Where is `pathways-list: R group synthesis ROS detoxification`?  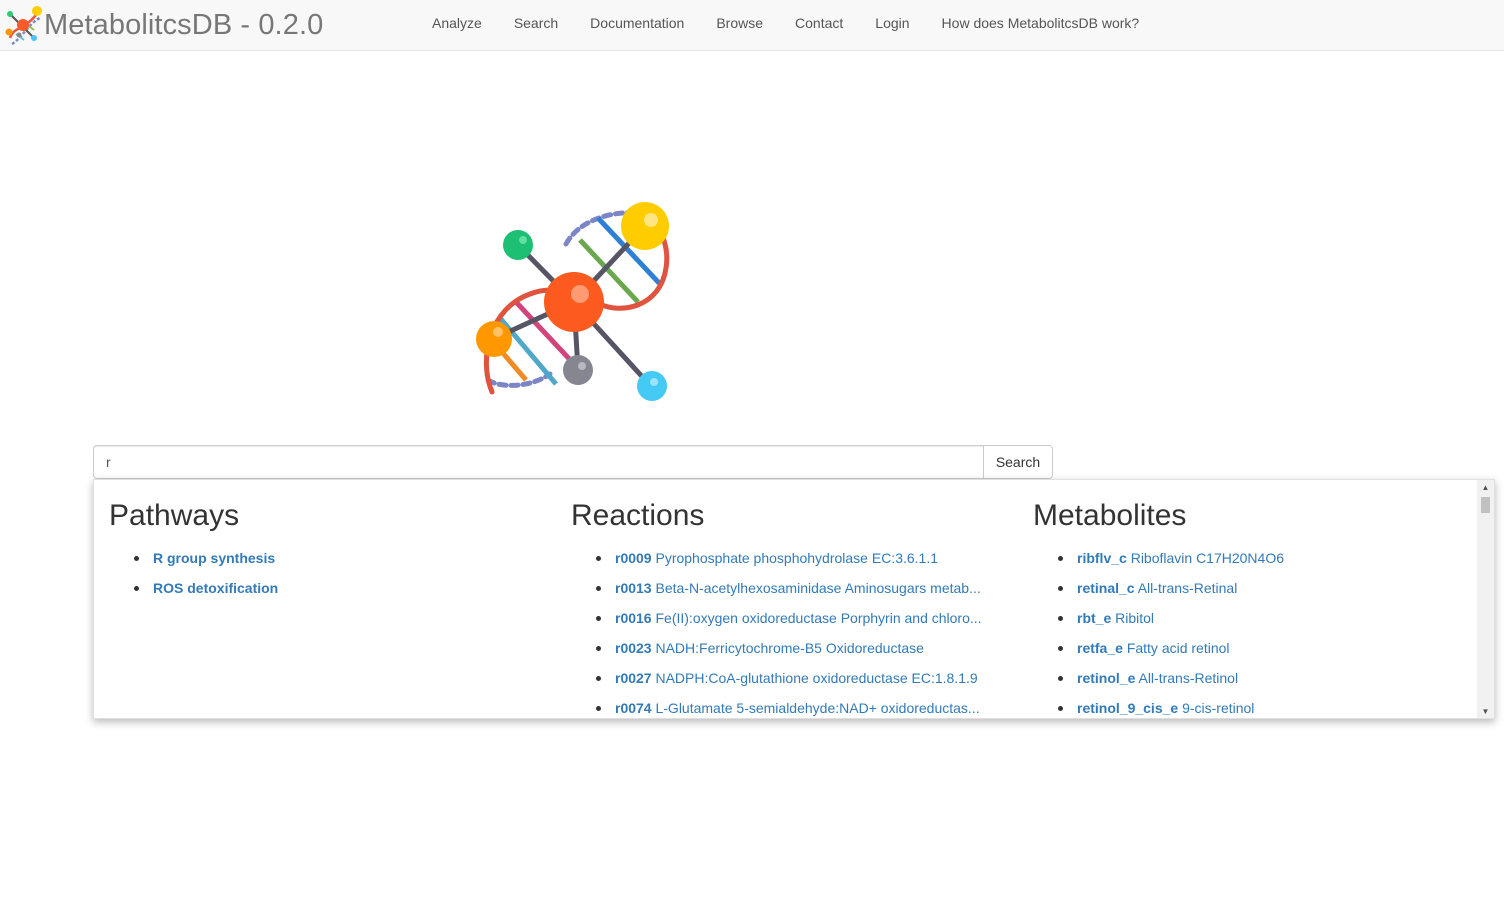
pathways-list: R group synthesis ROS detoxification is located at coordinates (324, 573).